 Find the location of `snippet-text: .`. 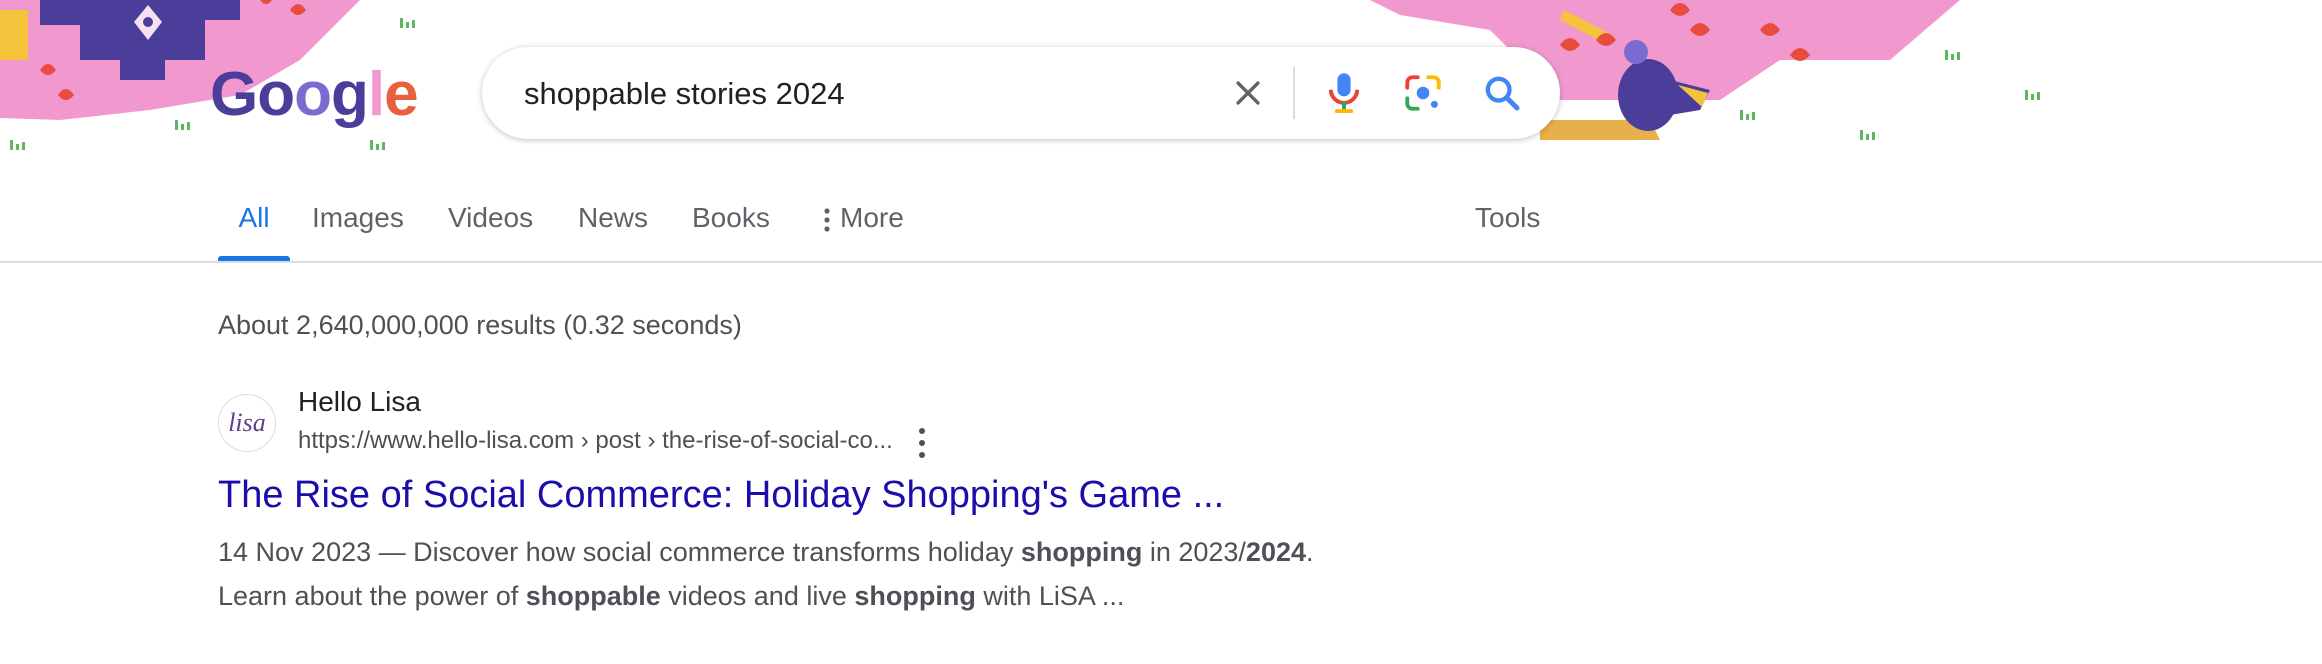

snippet-text: . is located at coordinates (1310, 552).